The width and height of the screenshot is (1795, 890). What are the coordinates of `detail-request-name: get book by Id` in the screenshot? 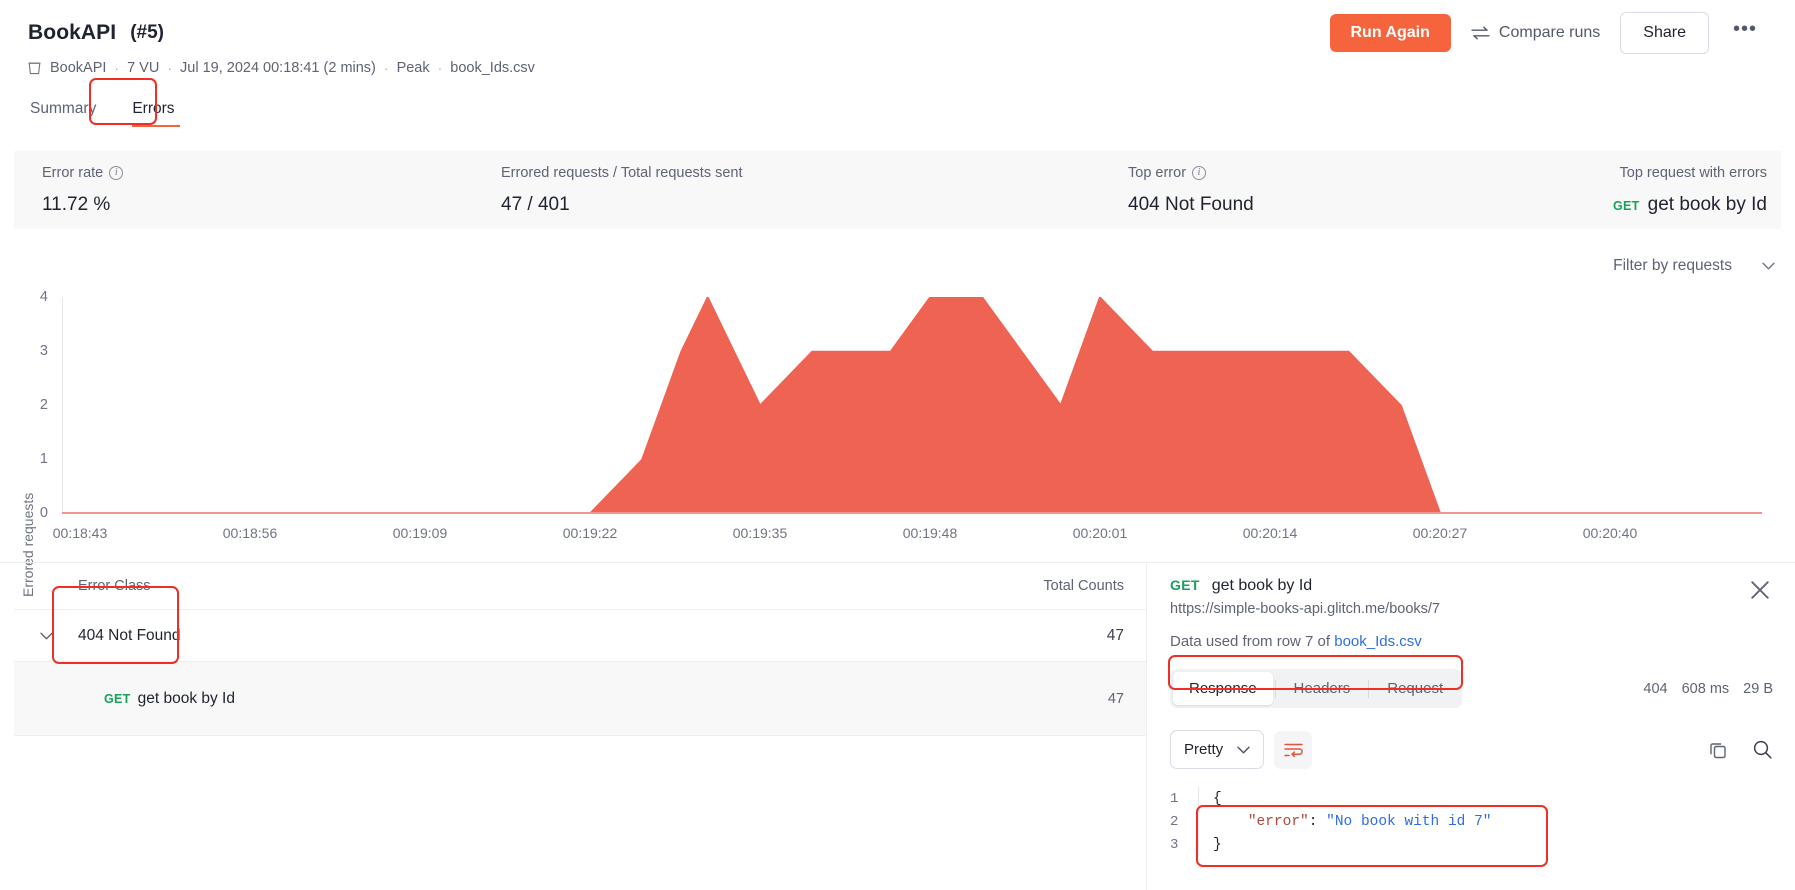 It's located at (1262, 585).